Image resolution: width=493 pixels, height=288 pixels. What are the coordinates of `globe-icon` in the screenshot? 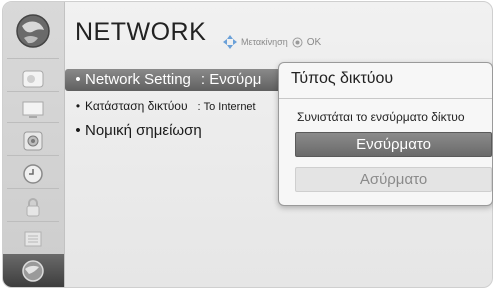 It's located at (33, 31).